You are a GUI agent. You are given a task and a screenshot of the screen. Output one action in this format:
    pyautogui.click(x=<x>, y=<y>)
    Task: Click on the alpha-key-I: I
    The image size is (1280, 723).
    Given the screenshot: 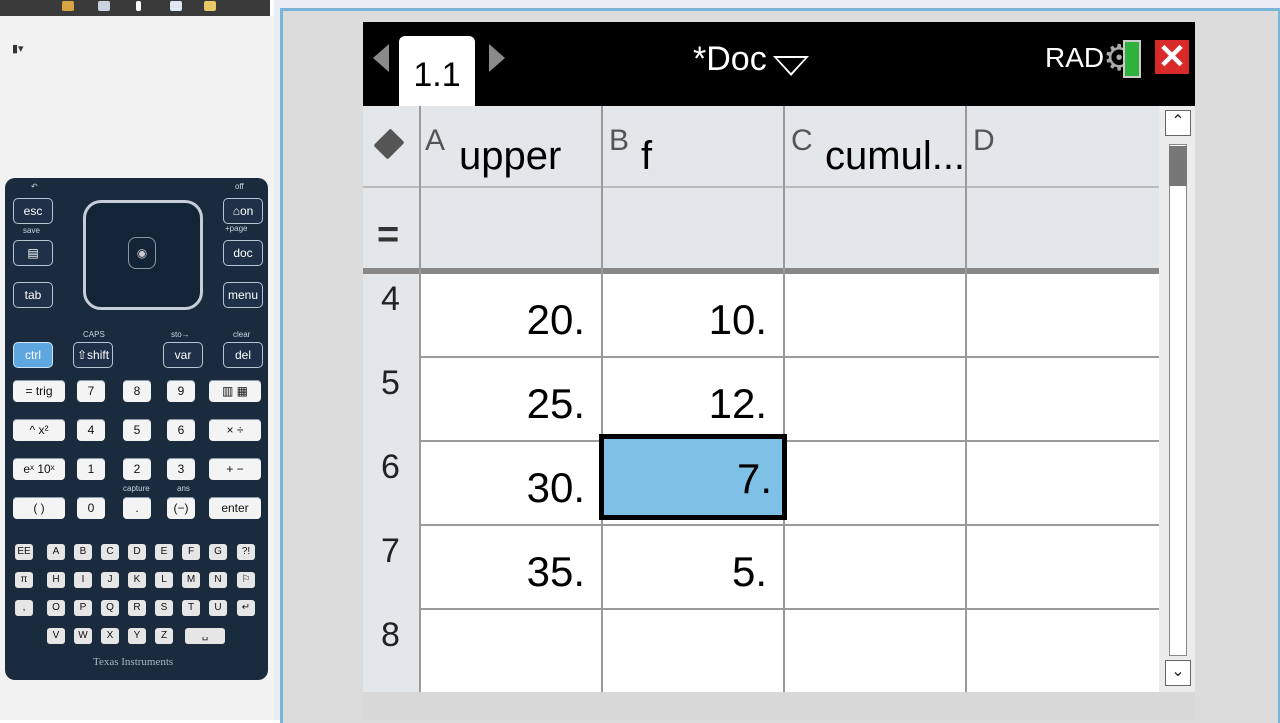 What is the action you would take?
    pyautogui.click(x=83, y=580)
    